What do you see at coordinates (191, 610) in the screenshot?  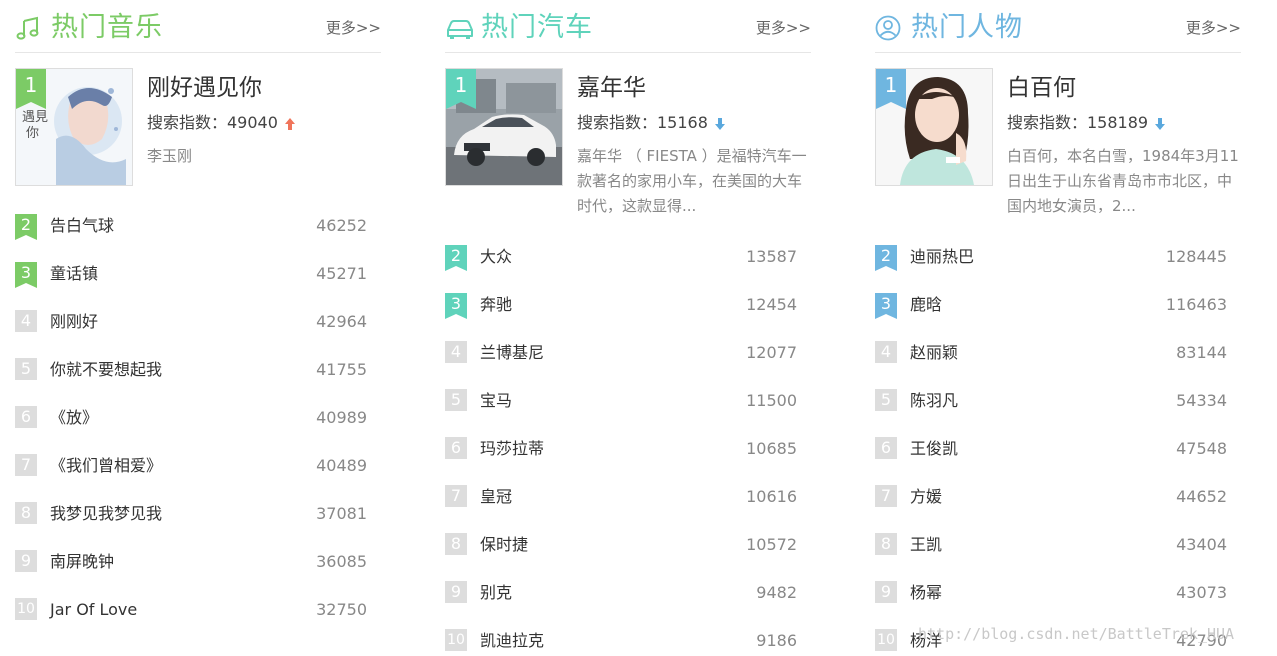 I see `list-item: 10 Jar Of Love 32750` at bounding box center [191, 610].